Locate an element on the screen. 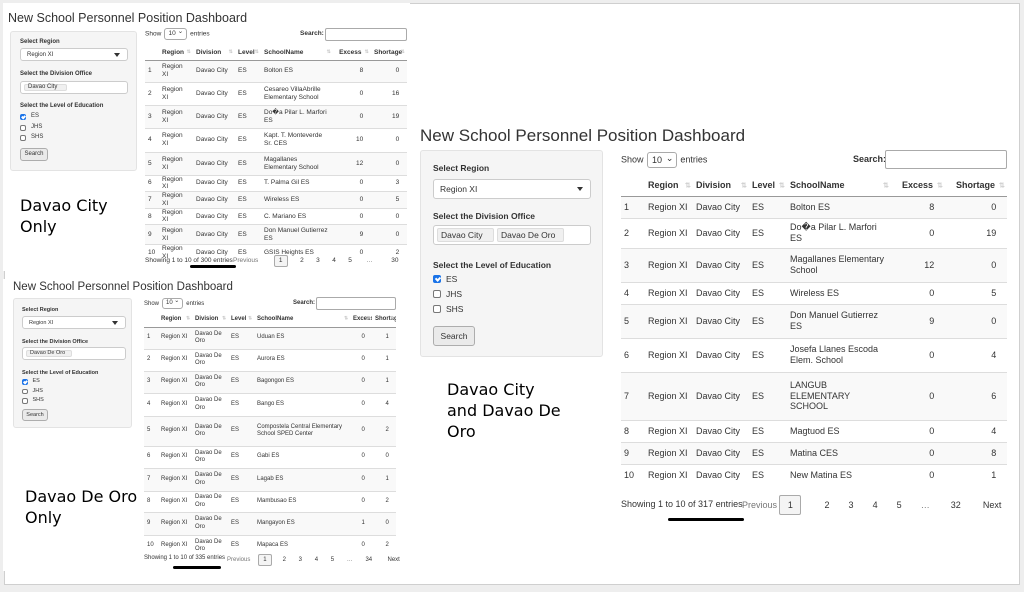 The height and width of the screenshot is (592, 1024). division-multiselect: Davao City is located at coordinates (74, 87).